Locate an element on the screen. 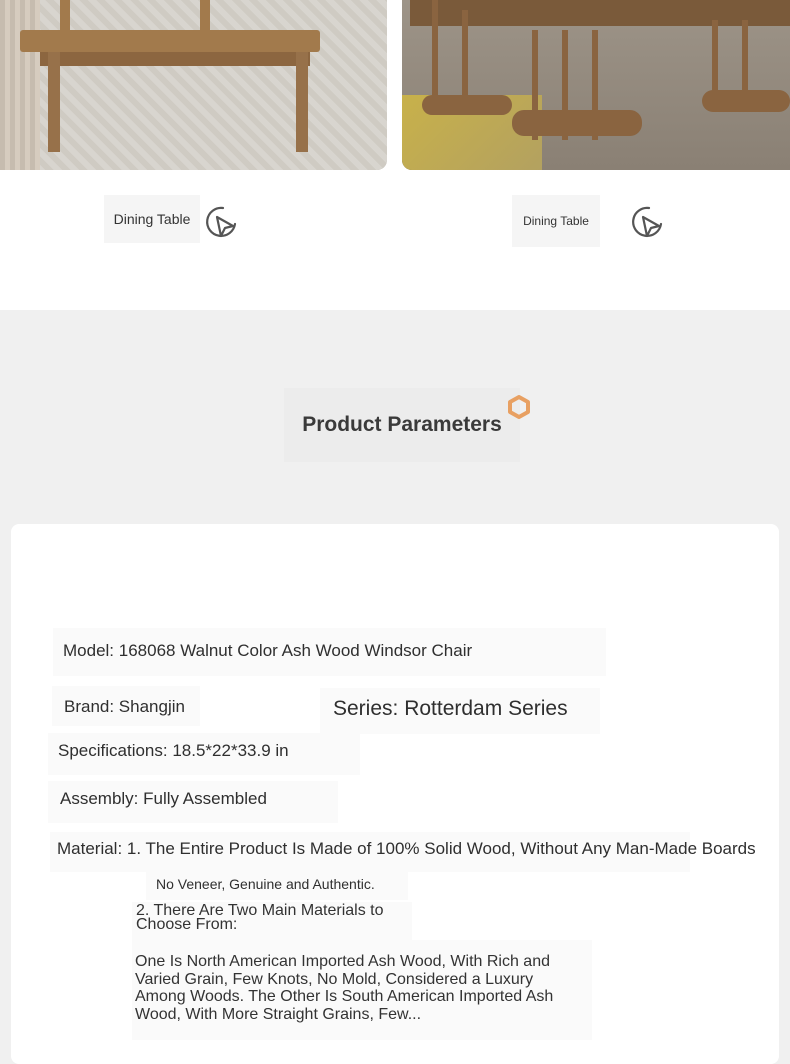  gallery-caption-2: Dining Table is located at coordinates (556, 221).